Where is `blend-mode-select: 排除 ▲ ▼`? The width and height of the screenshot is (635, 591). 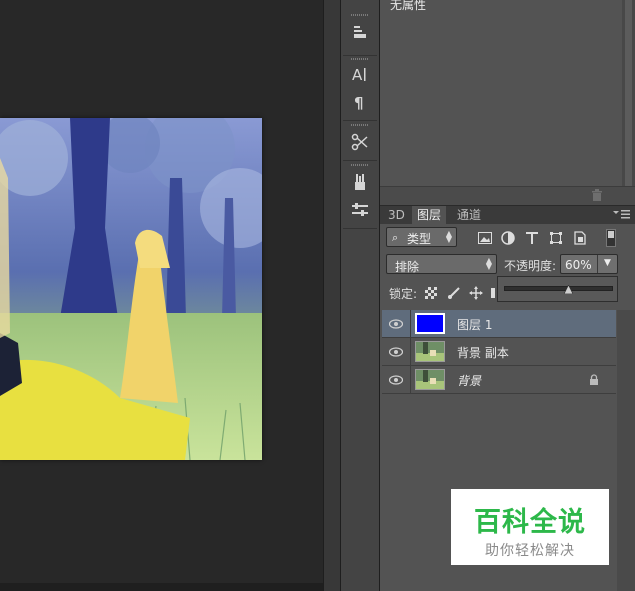
blend-mode-select: 排除 ▲ ▼ is located at coordinates (441, 264).